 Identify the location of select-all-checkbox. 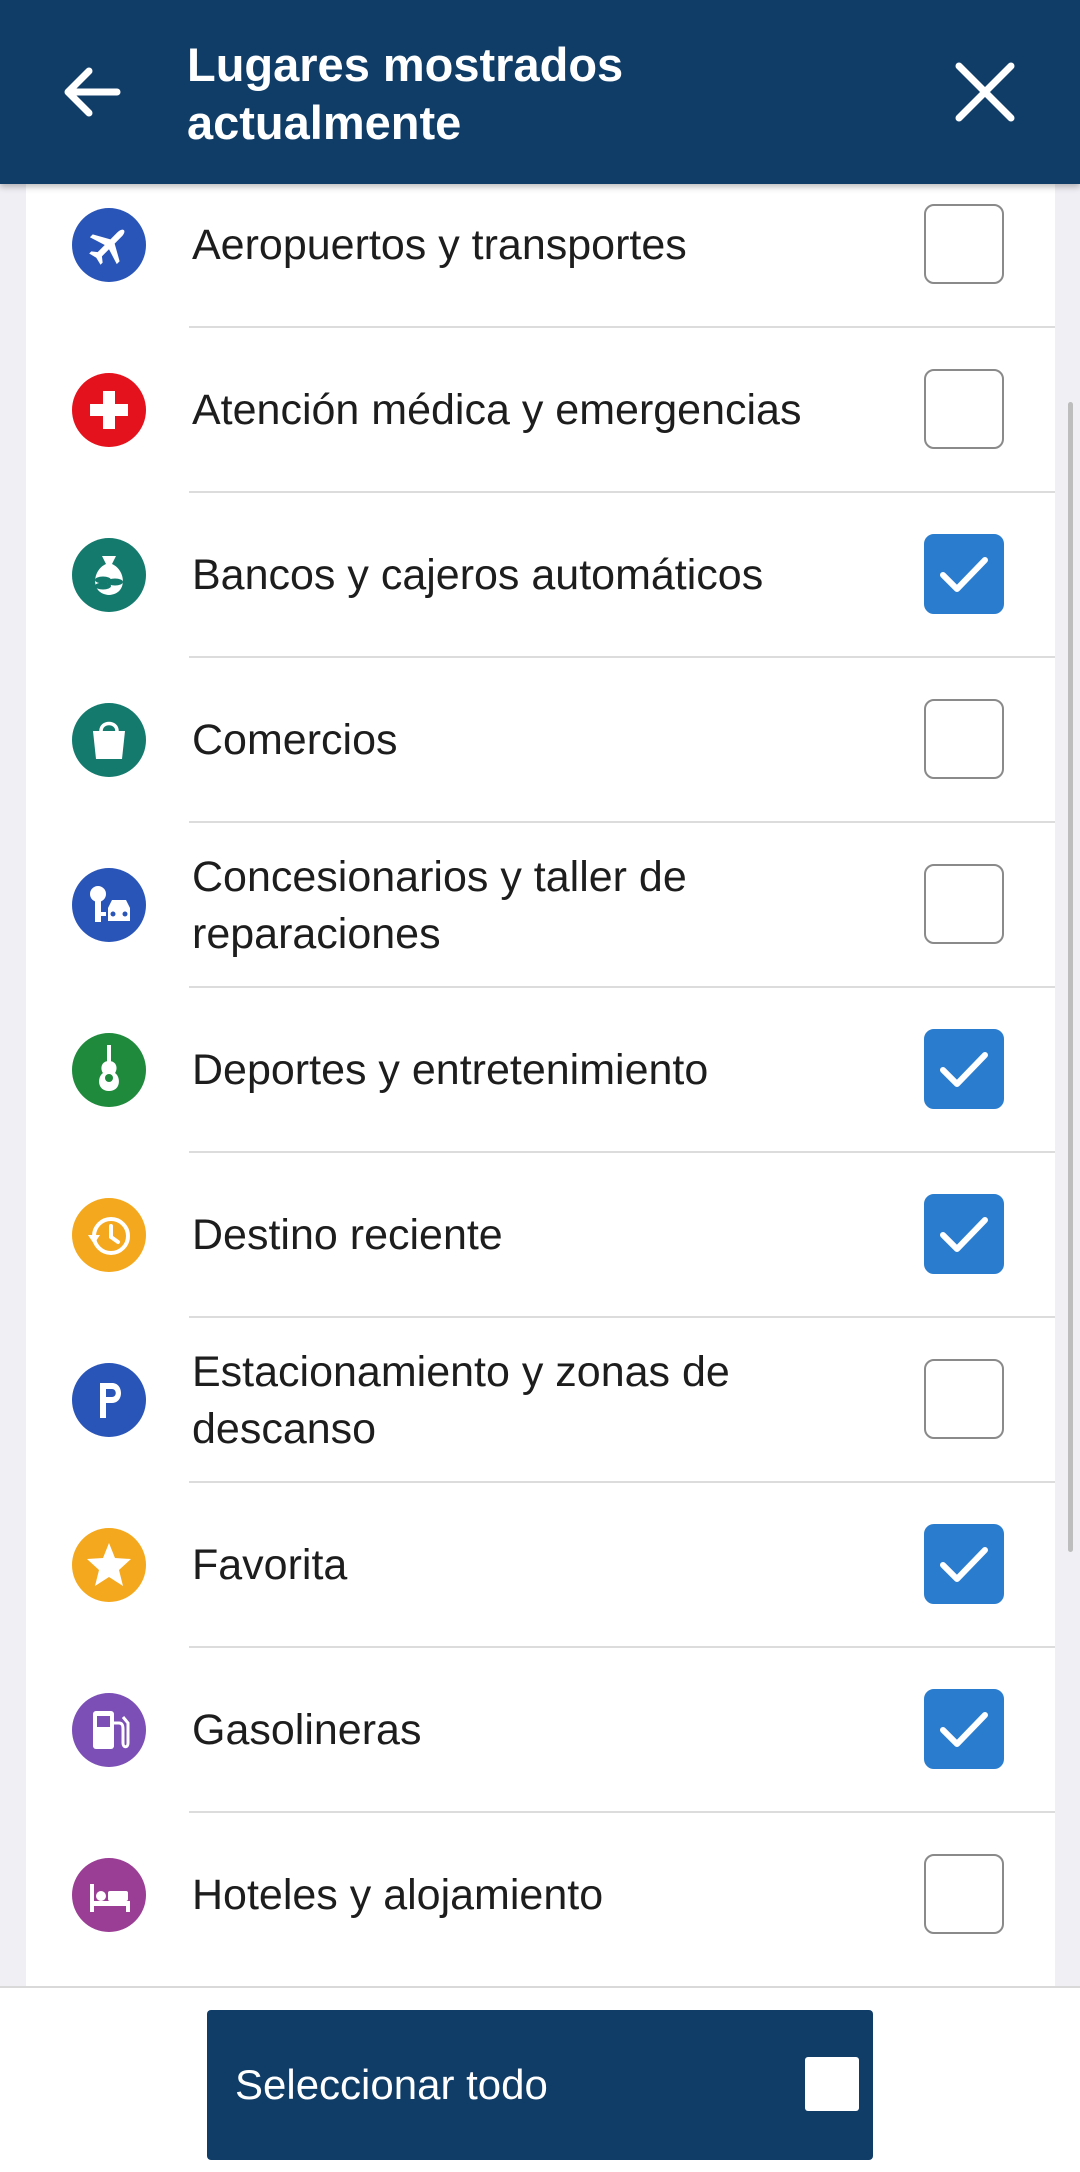
(832, 2084).